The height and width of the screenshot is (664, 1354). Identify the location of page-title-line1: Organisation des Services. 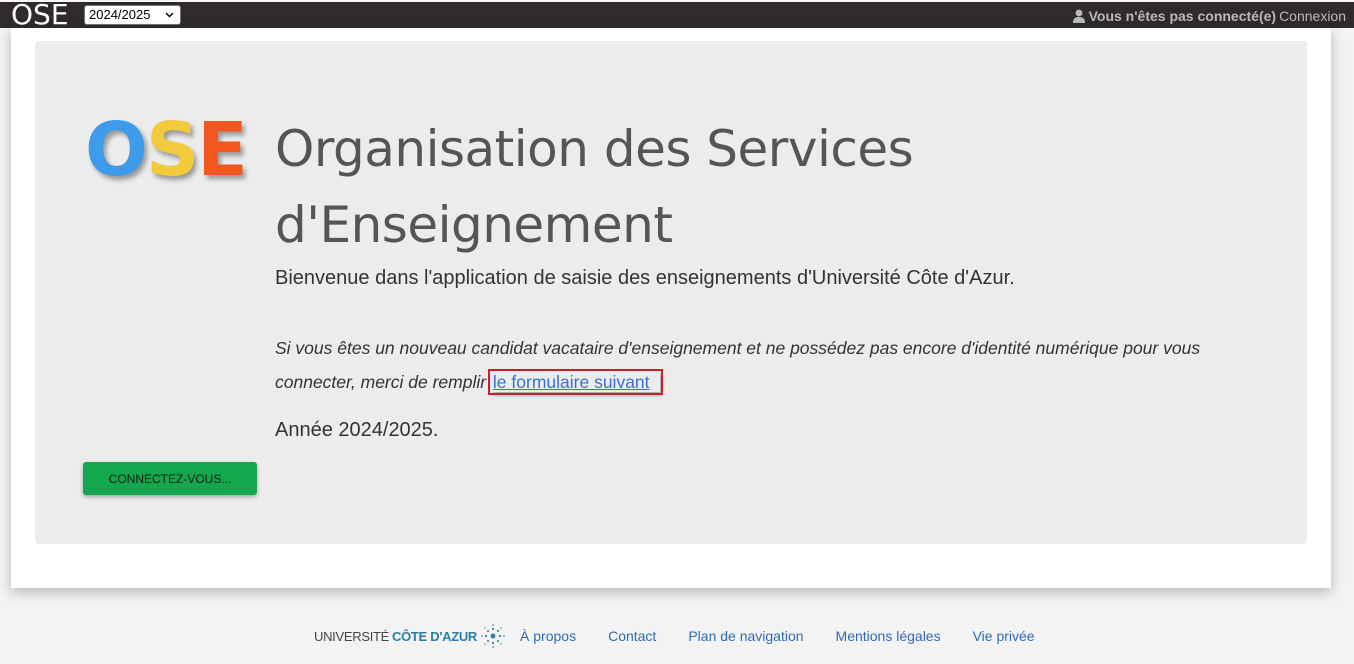
(594, 149).